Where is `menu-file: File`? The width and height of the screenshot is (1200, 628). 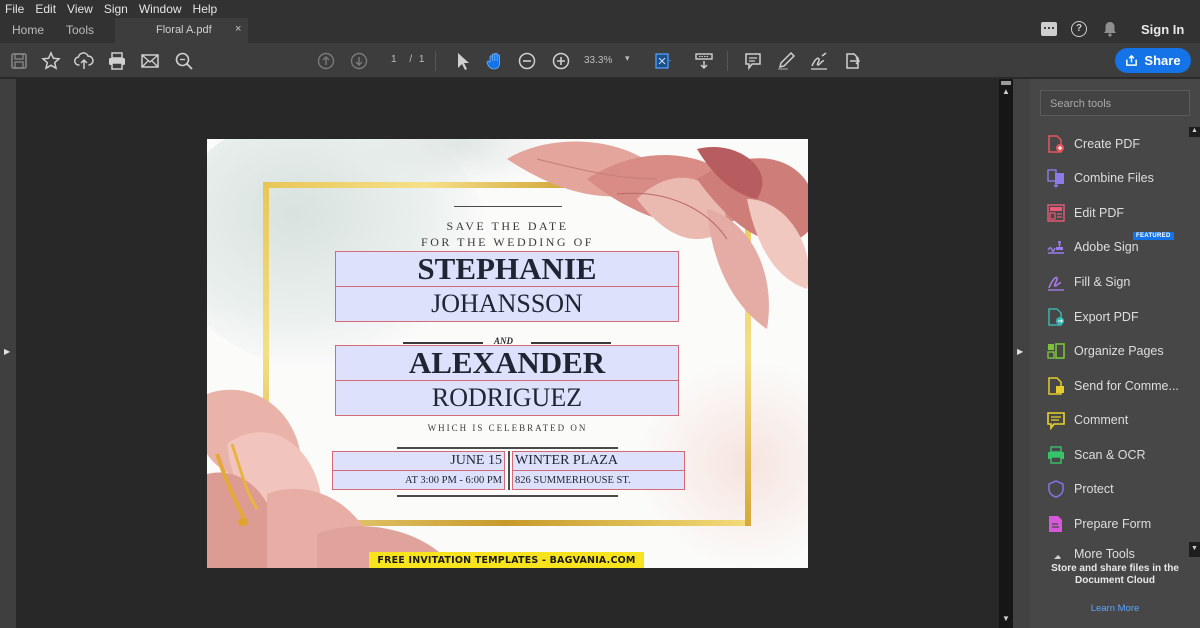 menu-file: File is located at coordinates (15, 9).